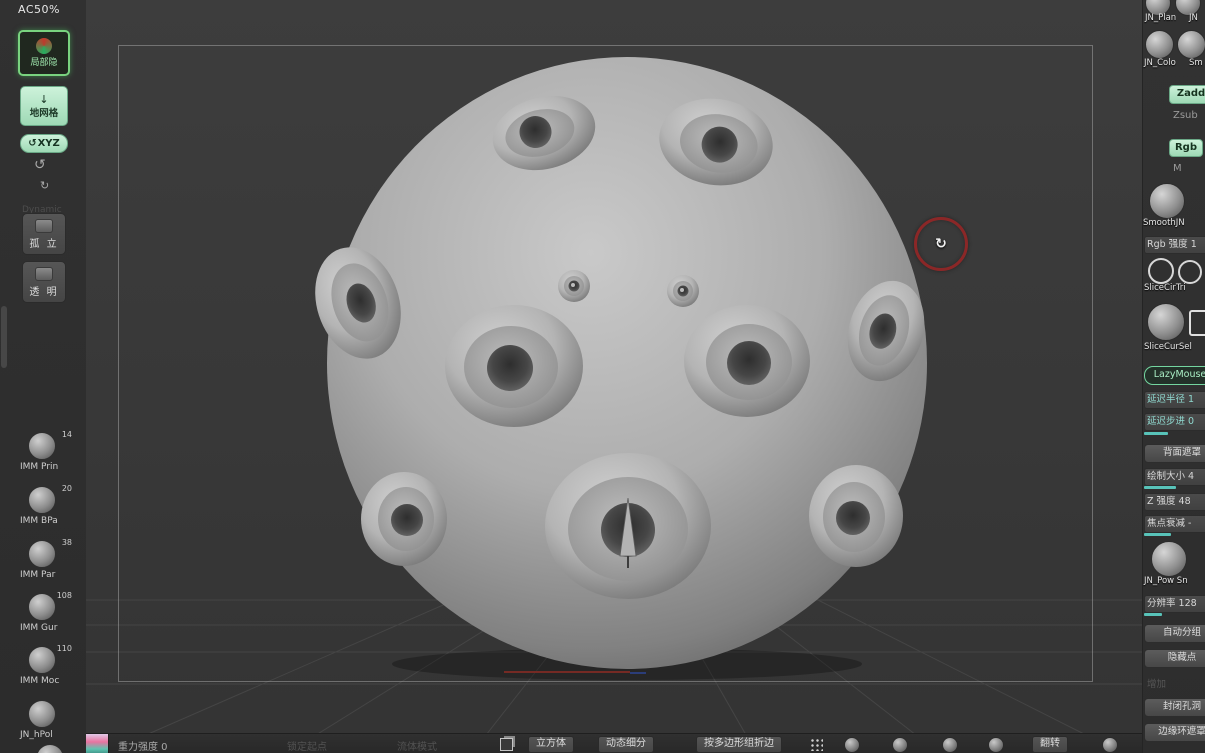  I want to click on brush-label: IMM Par, so click(38, 575).